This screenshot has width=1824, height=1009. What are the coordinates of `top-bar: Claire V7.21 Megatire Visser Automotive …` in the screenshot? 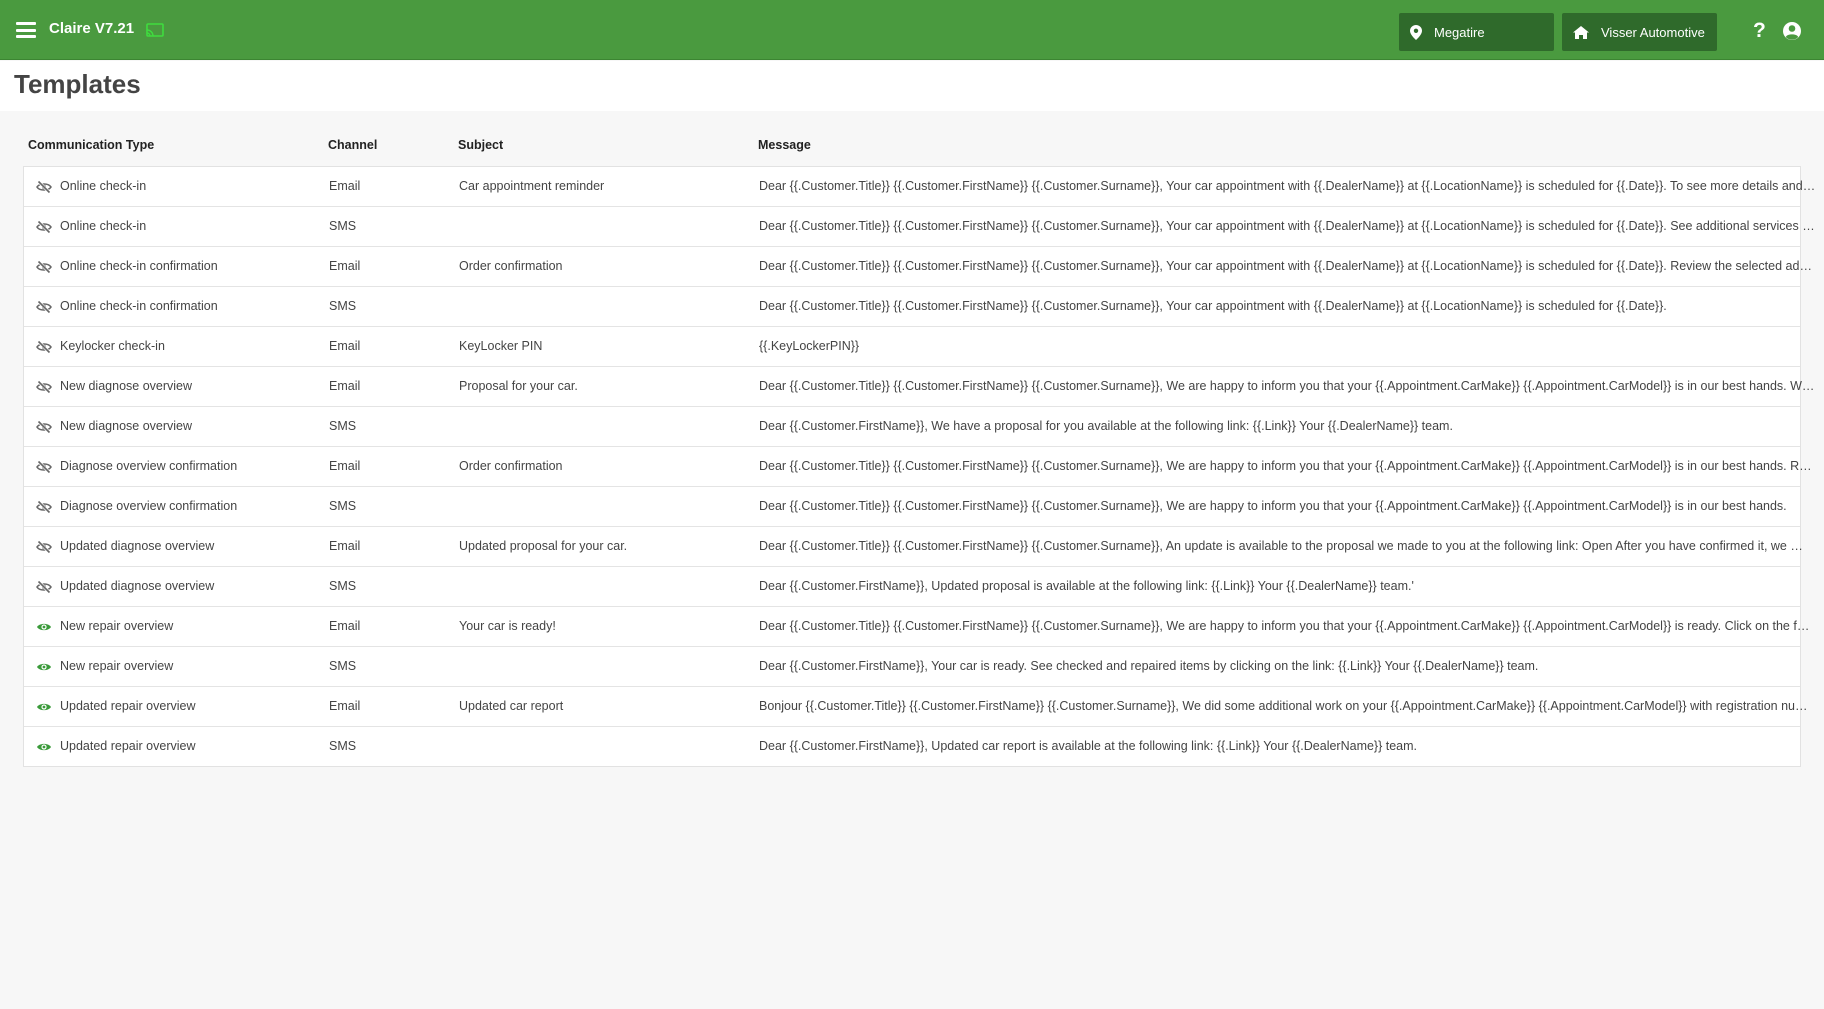 It's located at (912, 30).